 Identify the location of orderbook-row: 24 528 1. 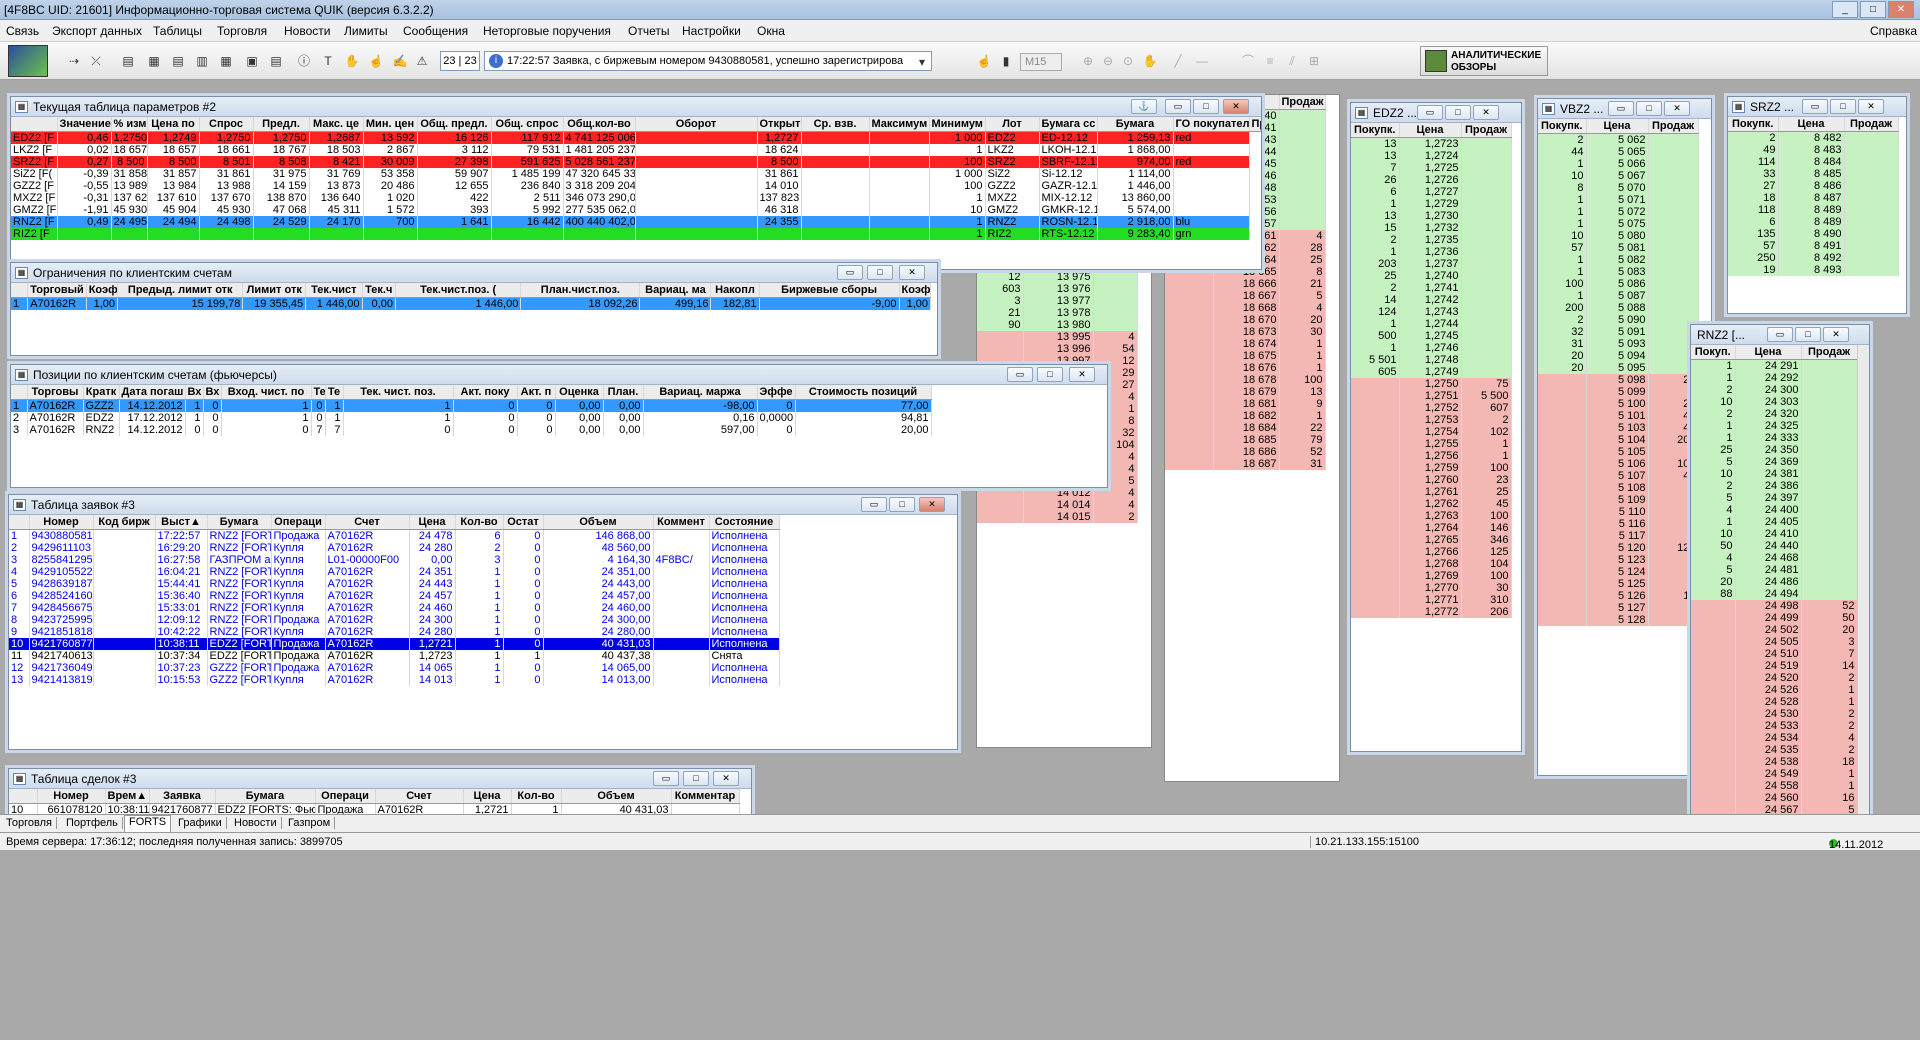
(1774, 702).